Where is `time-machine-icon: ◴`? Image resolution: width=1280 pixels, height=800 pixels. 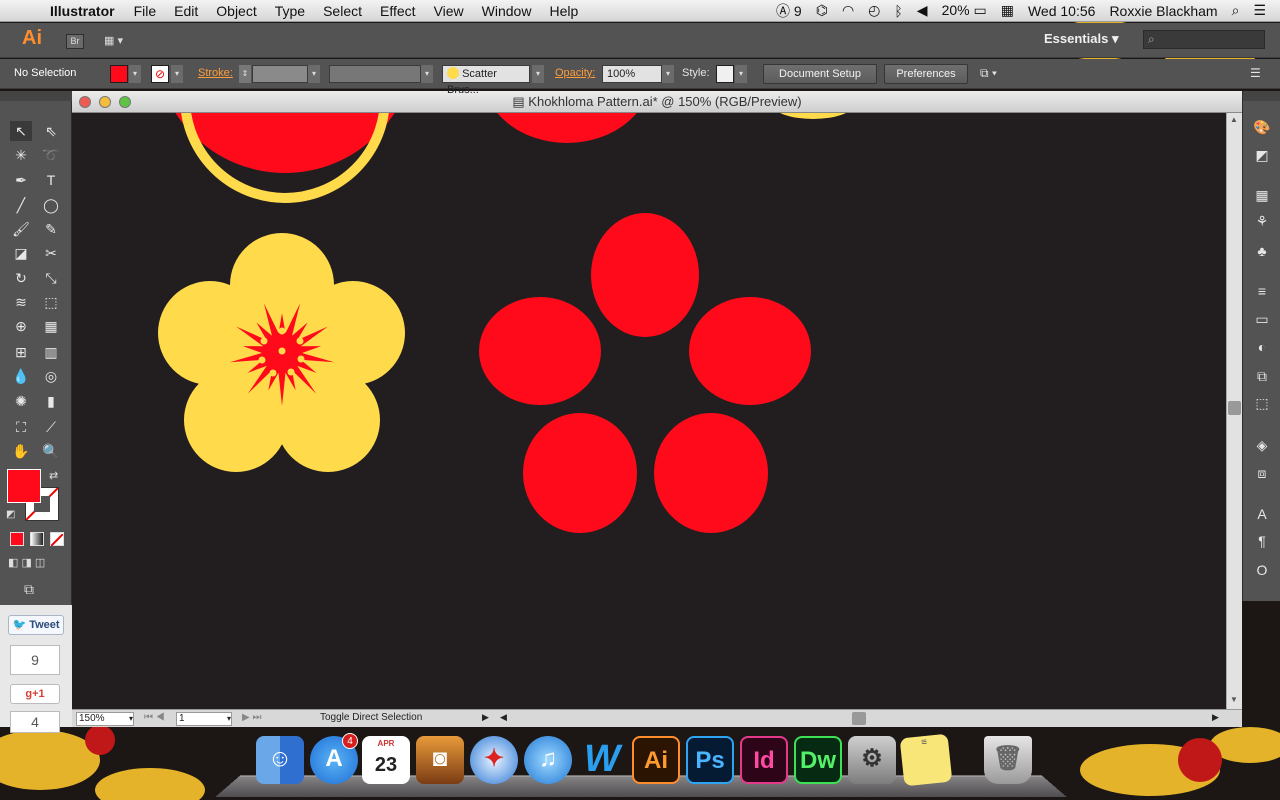 time-machine-icon: ◴ is located at coordinates (874, 10).